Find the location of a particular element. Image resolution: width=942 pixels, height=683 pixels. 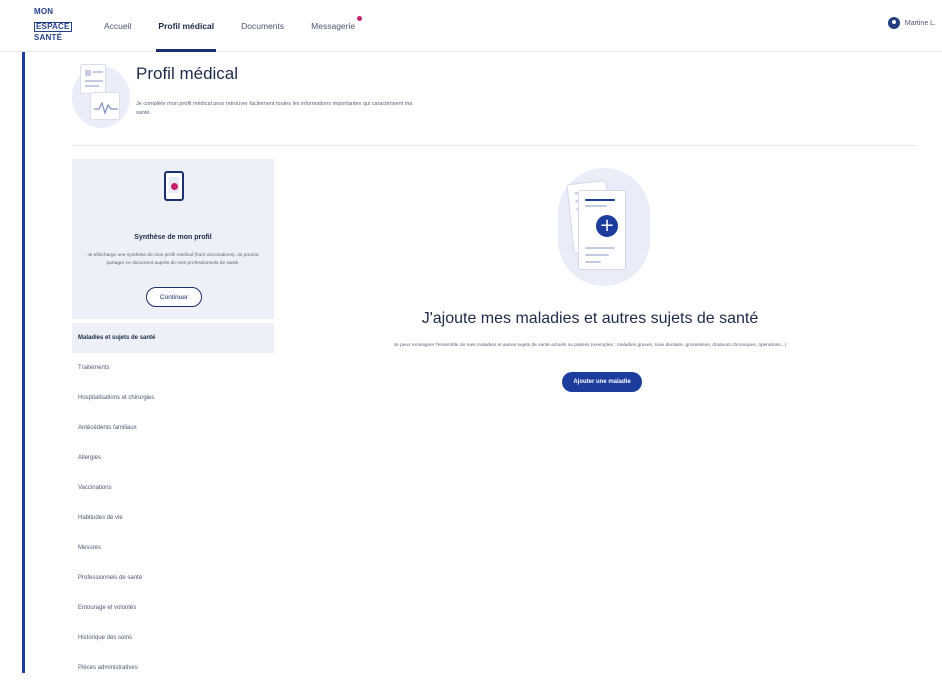

add-disease-button: Ajouter une maladie is located at coordinates (602, 382).